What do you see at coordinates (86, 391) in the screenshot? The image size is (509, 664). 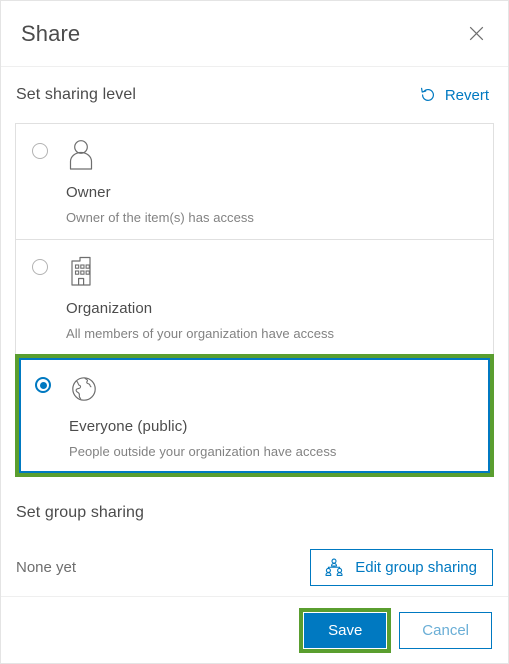 I see `globe-icon` at bounding box center [86, 391].